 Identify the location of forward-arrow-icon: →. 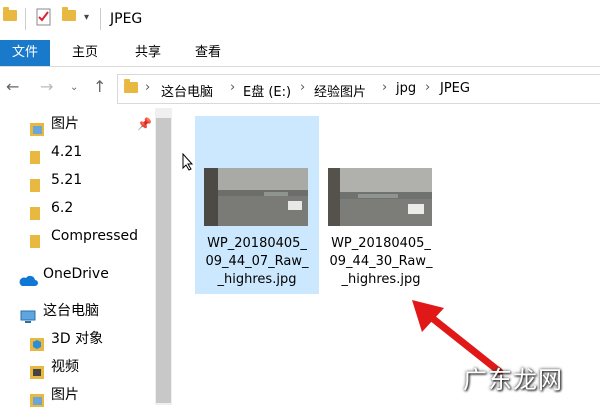
(46, 86).